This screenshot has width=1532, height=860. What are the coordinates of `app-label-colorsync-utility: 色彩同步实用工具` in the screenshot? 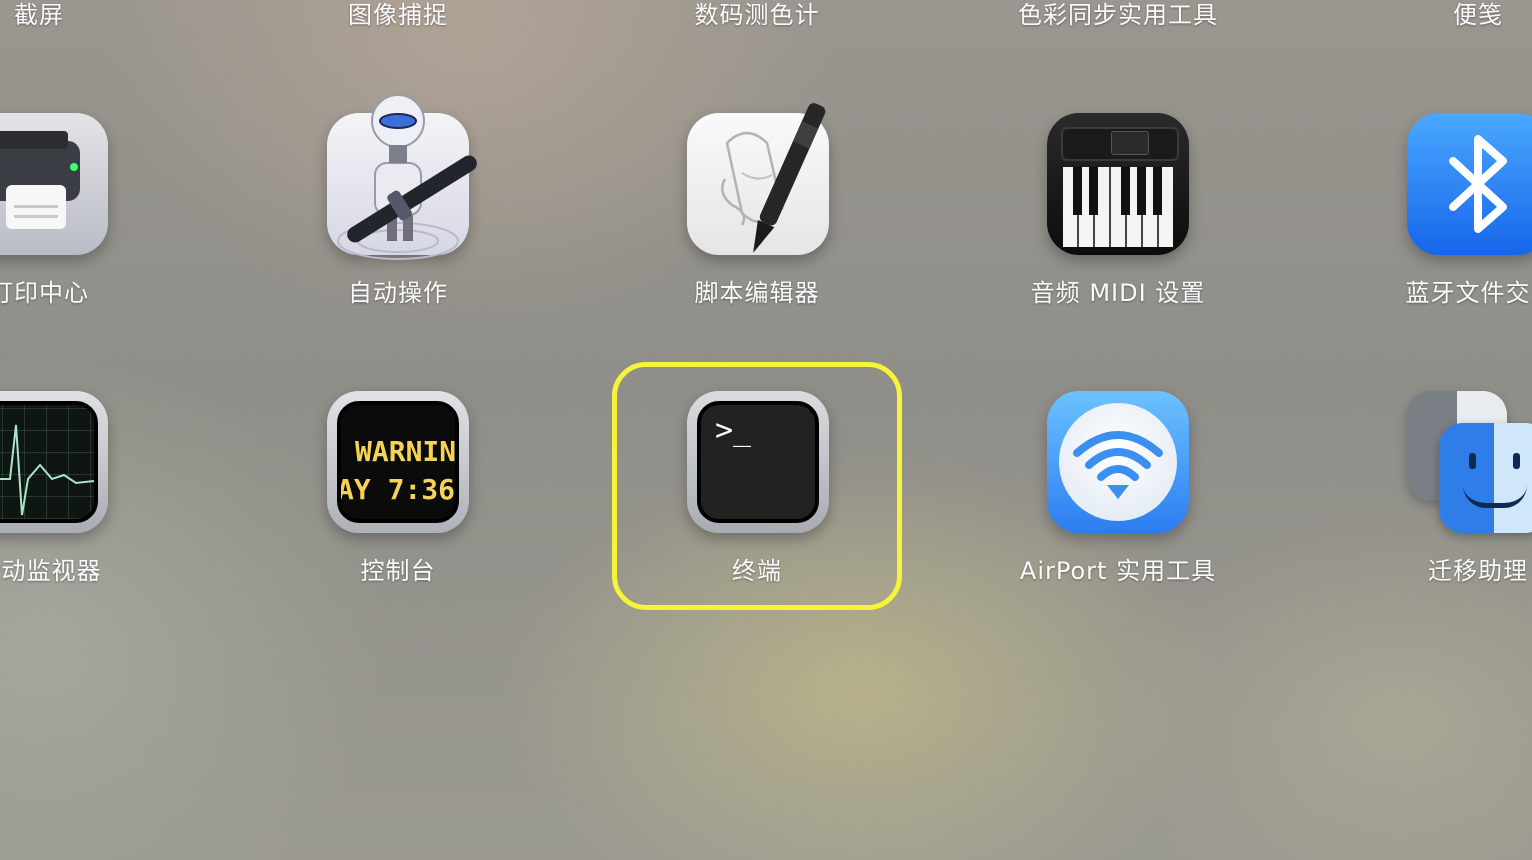 It's located at (1118, 15).